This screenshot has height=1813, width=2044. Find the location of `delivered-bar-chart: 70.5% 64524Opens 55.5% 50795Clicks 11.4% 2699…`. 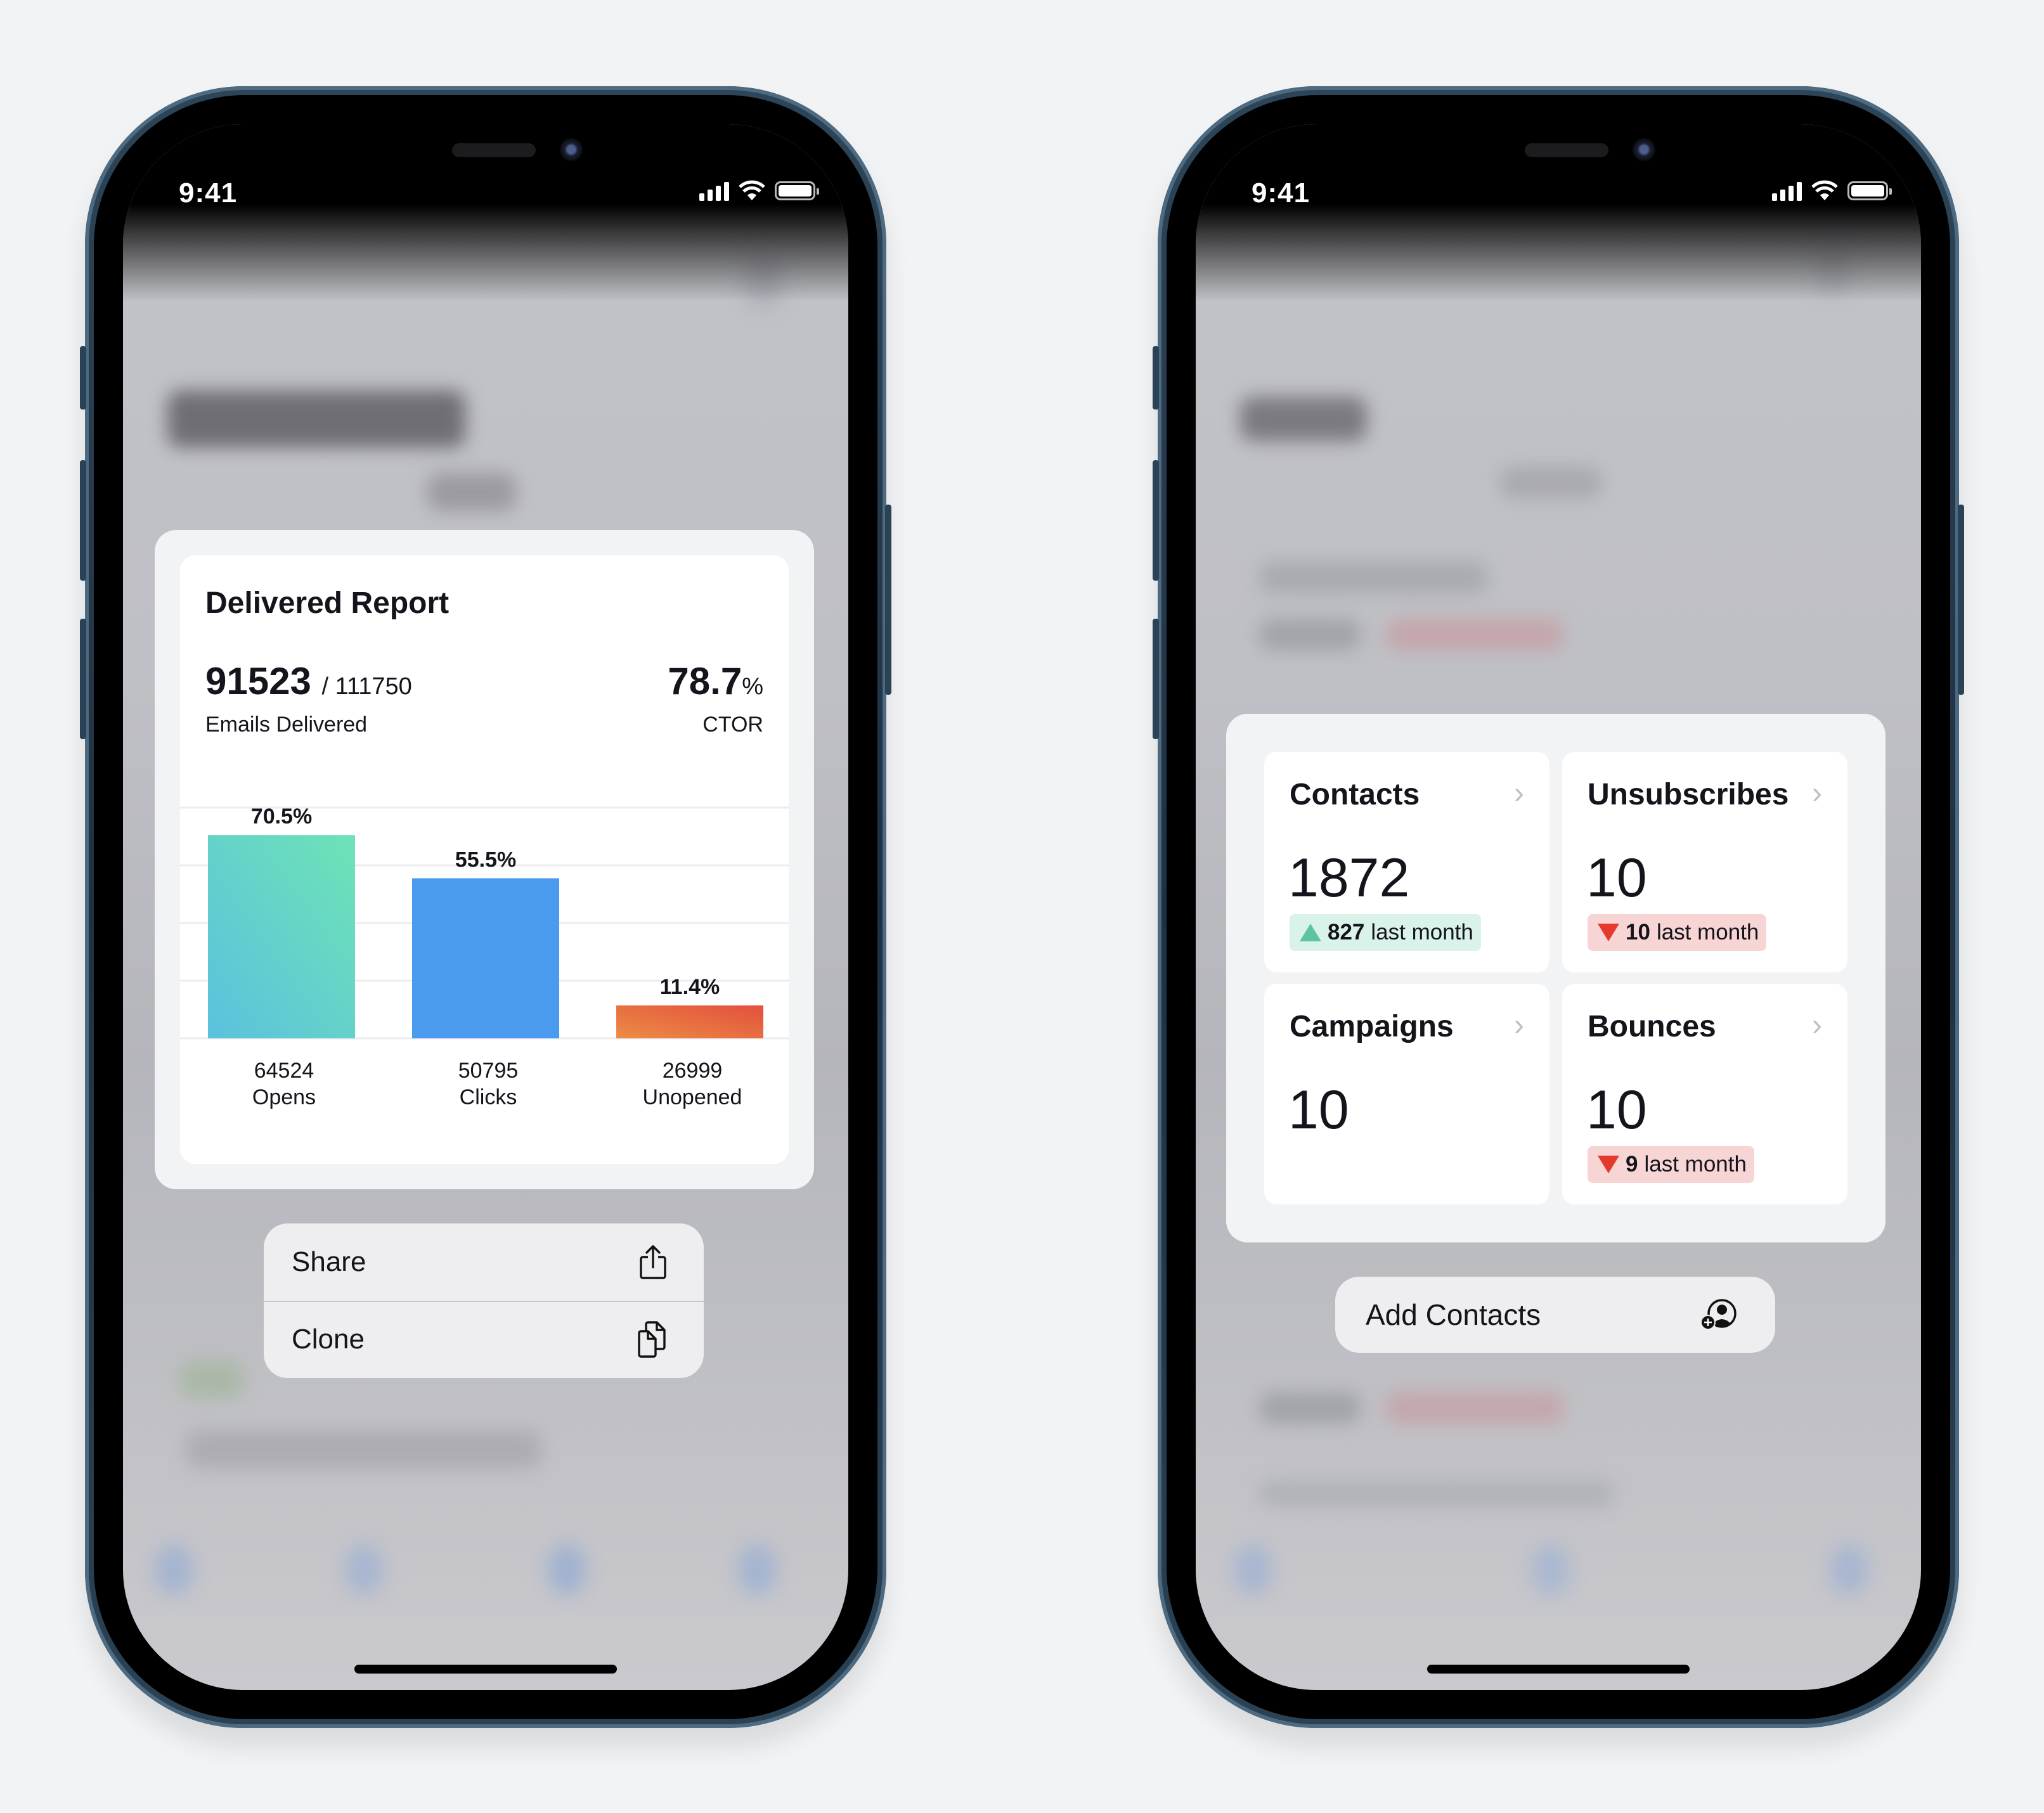

delivered-bar-chart: 70.5% 64524Opens 55.5% 50795Clicks 11.4% 2699… is located at coordinates (485, 956).